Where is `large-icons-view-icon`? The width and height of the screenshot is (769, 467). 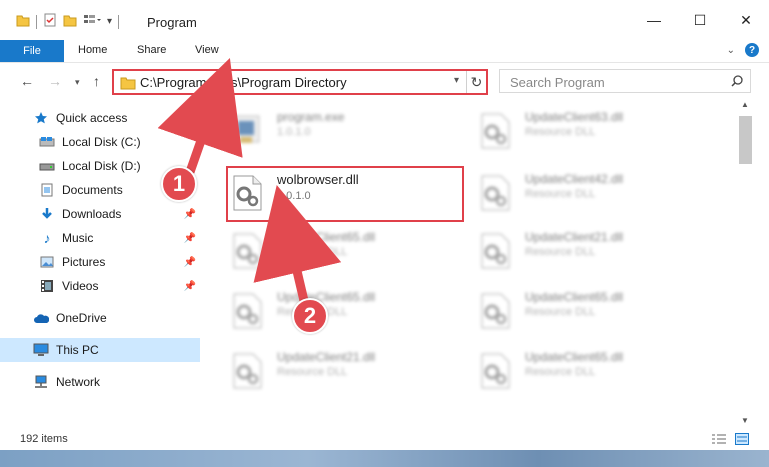
large-icons-view-icon is located at coordinates (742, 440).